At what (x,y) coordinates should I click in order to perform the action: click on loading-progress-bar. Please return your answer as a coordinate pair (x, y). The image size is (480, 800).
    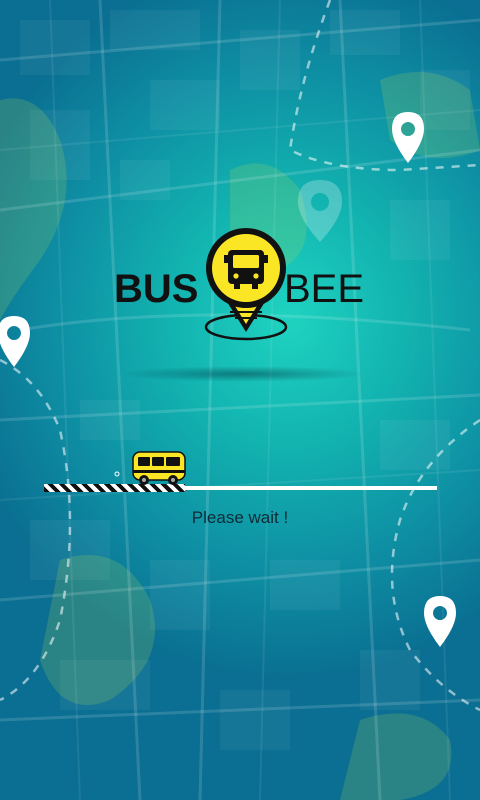
    Looking at the image, I should click on (240, 488).